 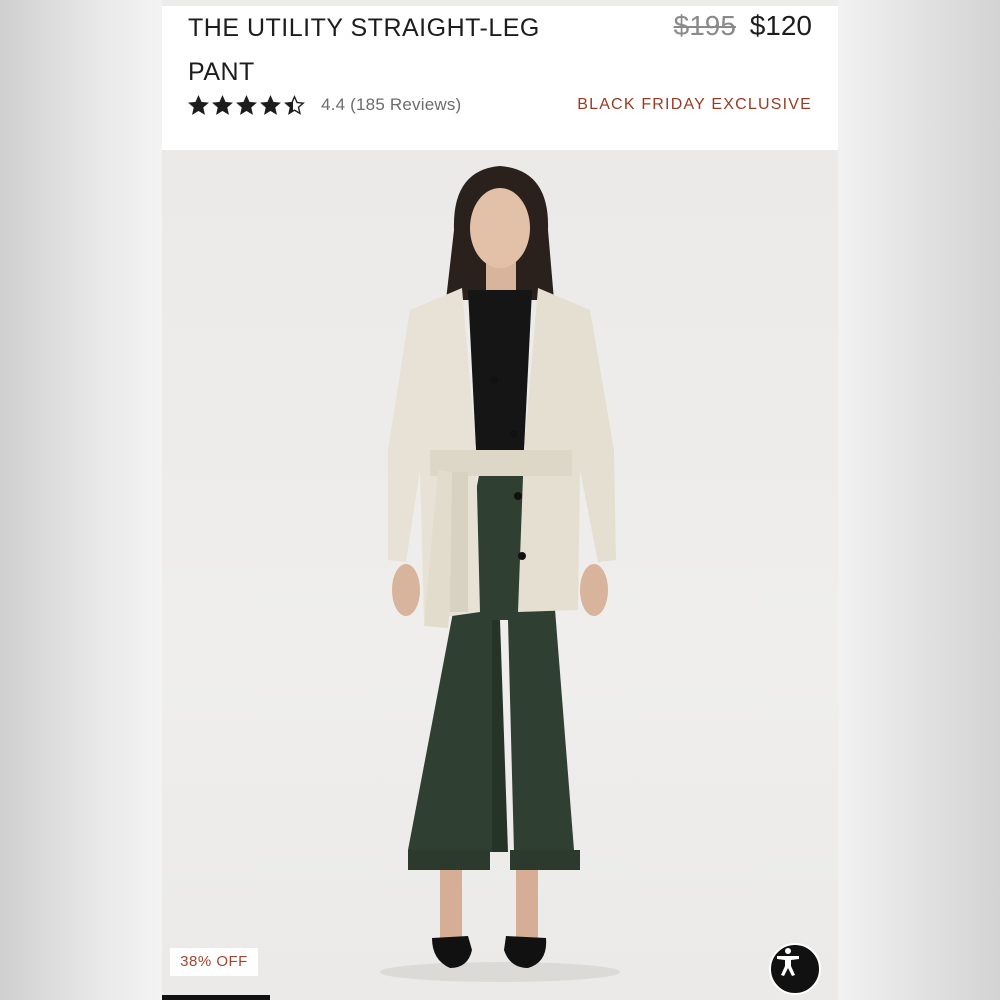 I want to click on rating-summary: 4.4 (185 Reviews), so click(x=324, y=105).